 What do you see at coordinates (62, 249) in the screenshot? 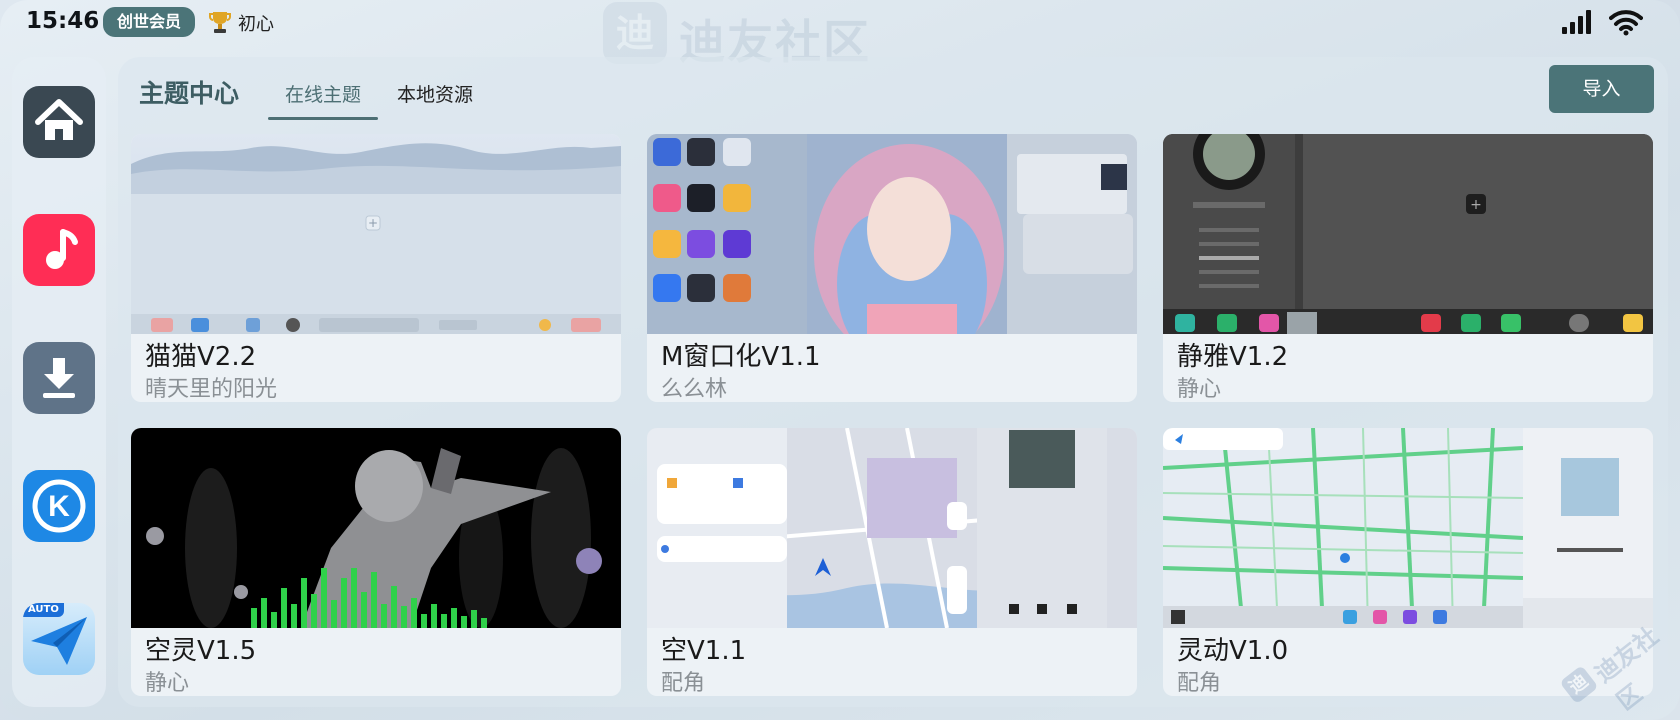
I see `music-note-icon` at bounding box center [62, 249].